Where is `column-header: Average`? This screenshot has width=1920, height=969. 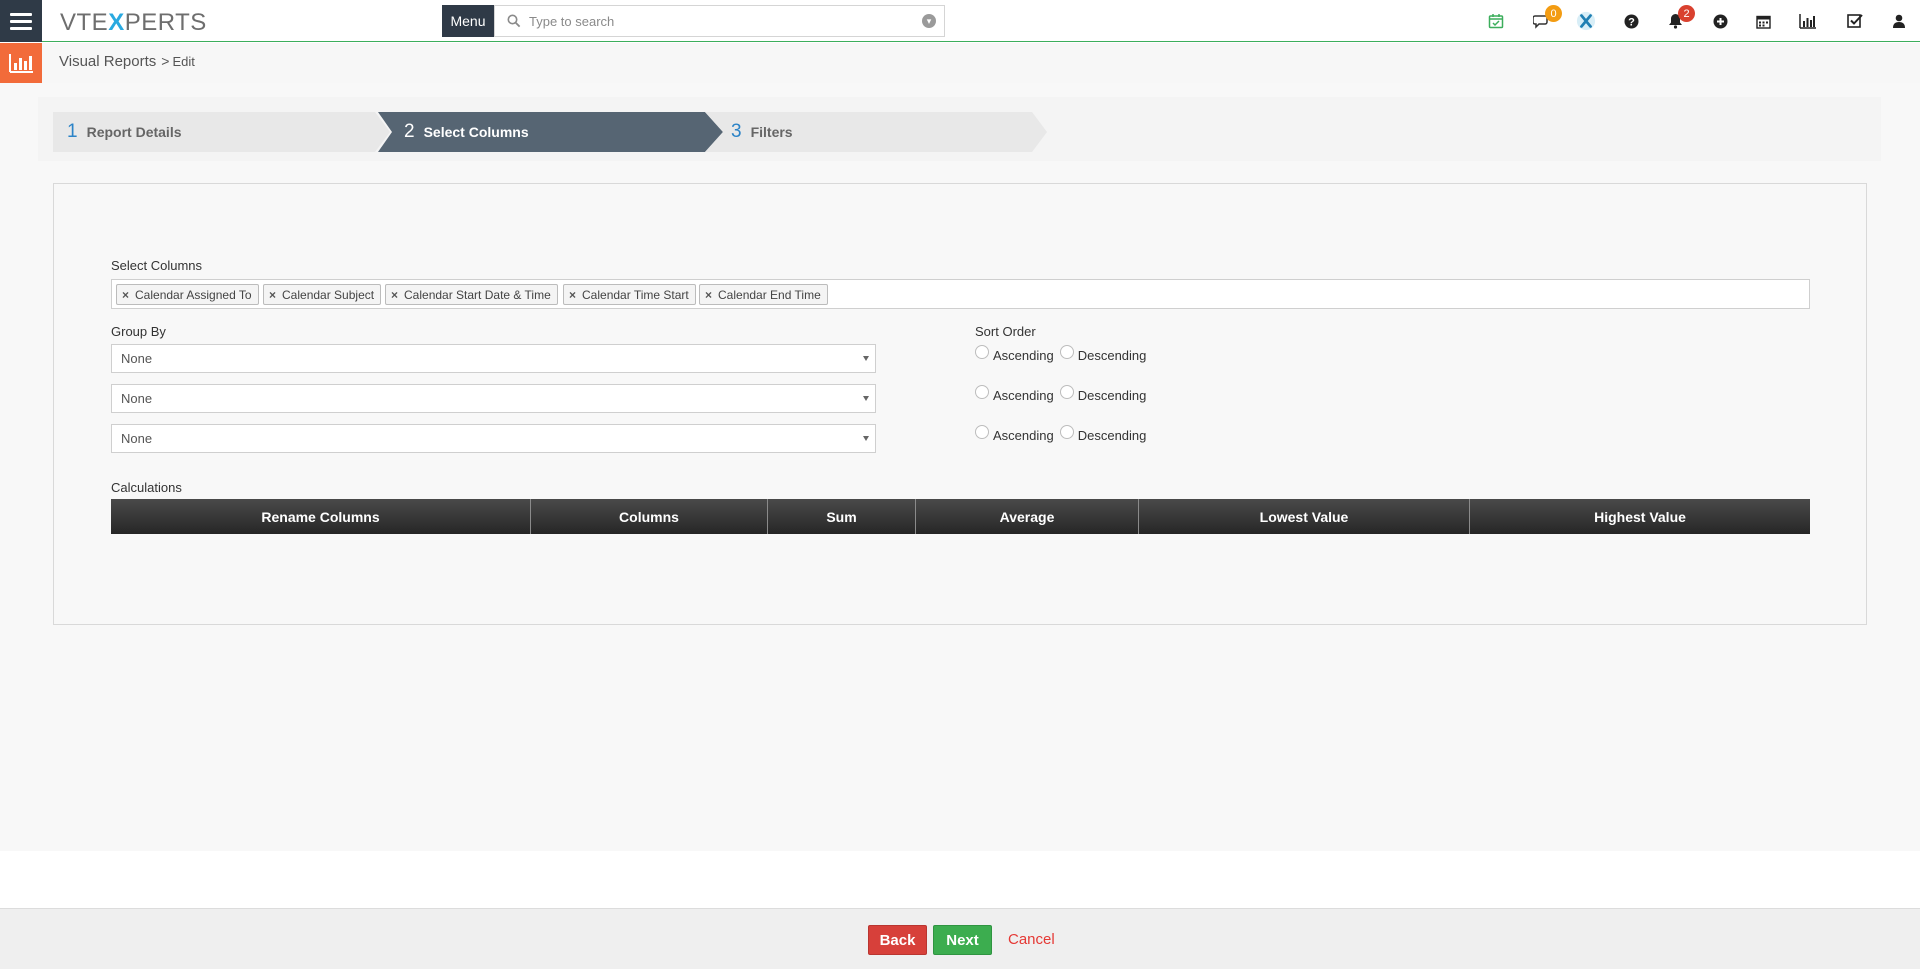 column-header: Average is located at coordinates (1027, 516).